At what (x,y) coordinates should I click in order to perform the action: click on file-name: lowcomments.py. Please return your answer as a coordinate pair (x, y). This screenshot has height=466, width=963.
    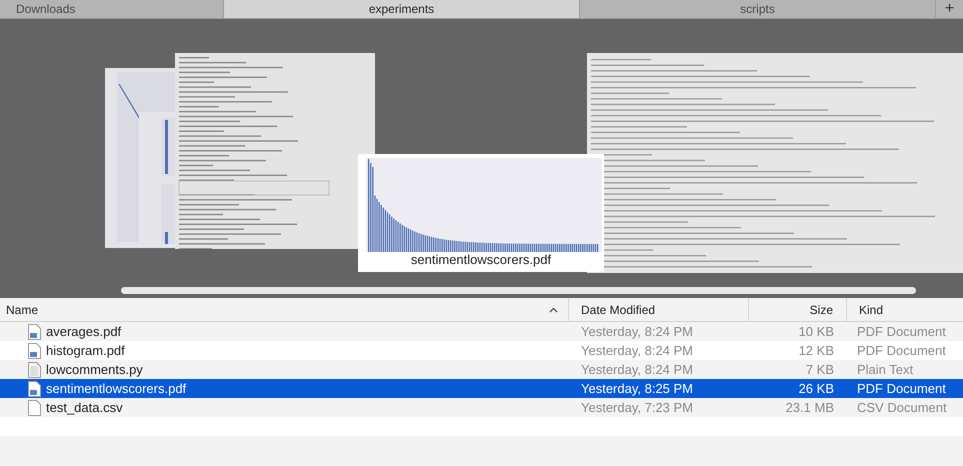
    Looking at the image, I should click on (94, 369).